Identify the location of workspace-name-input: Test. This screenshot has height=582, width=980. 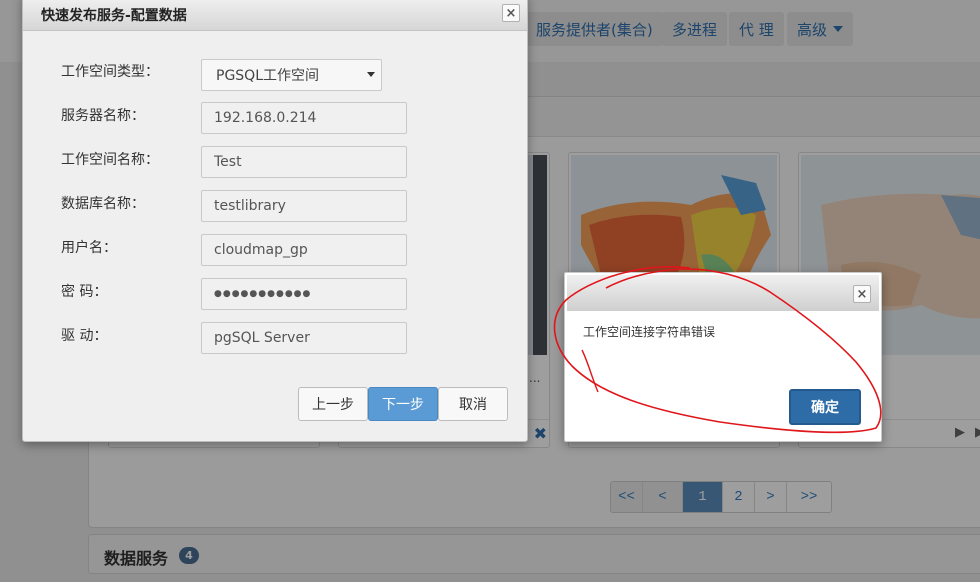
(304, 162).